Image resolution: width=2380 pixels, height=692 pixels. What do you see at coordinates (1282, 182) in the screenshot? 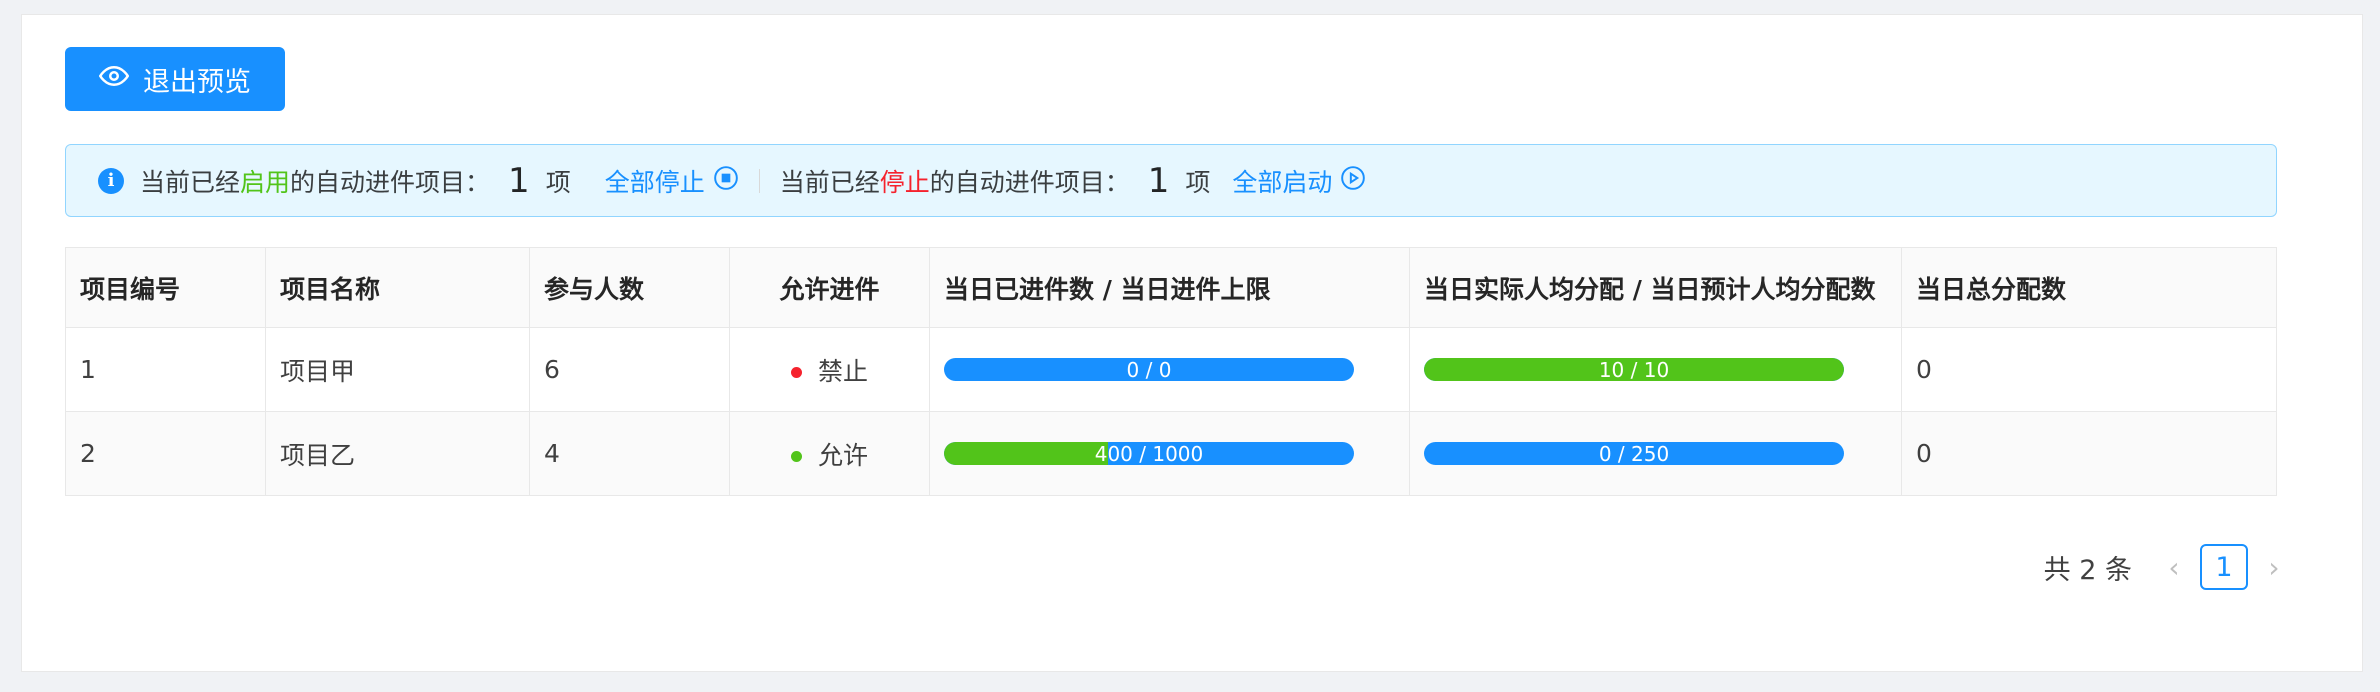
I see `start-all-label: 全部启动` at bounding box center [1282, 182].